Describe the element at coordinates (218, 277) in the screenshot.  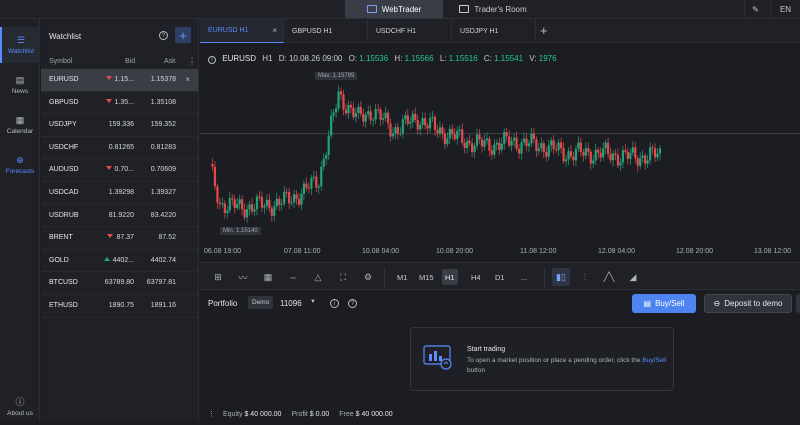
I see `indicators-icon: ⊞` at that location.